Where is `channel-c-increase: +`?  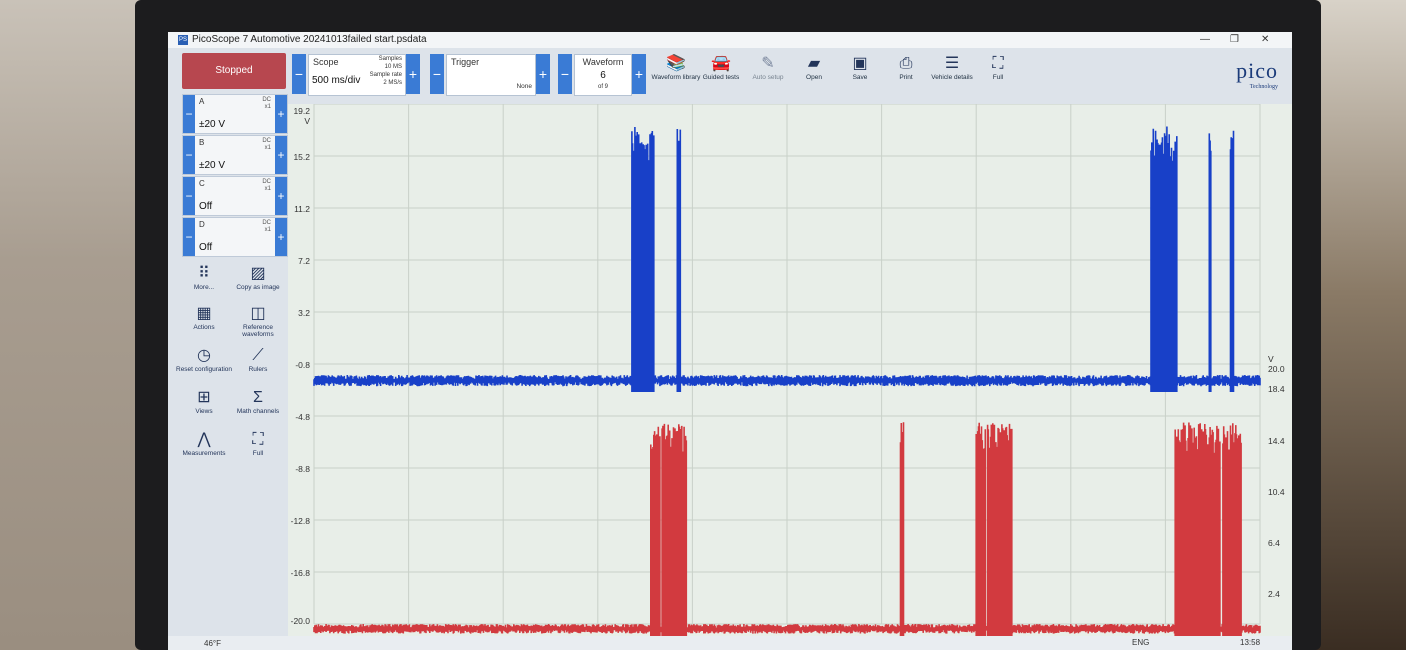
channel-c-increase: + is located at coordinates (281, 196).